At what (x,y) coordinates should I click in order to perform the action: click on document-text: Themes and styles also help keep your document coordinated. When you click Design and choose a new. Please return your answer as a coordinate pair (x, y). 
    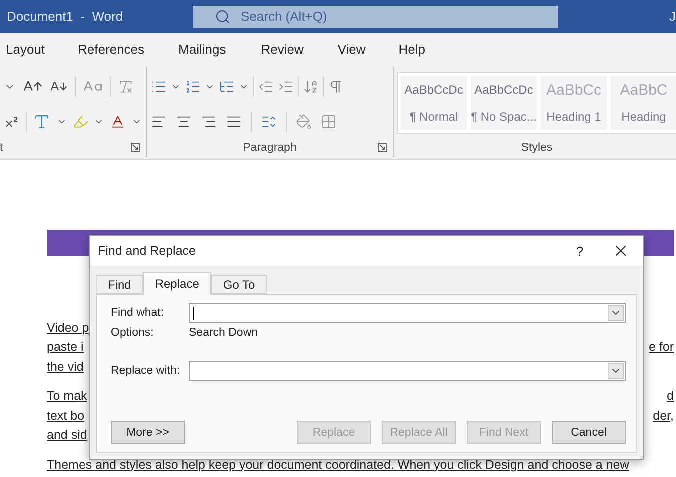
    Looking at the image, I should click on (338, 465).